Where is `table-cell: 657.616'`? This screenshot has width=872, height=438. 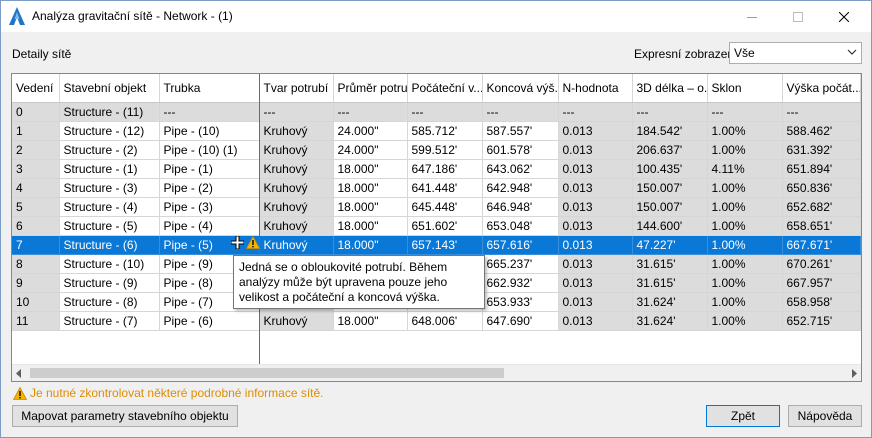
table-cell: 657.616' is located at coordinates (520, 245).